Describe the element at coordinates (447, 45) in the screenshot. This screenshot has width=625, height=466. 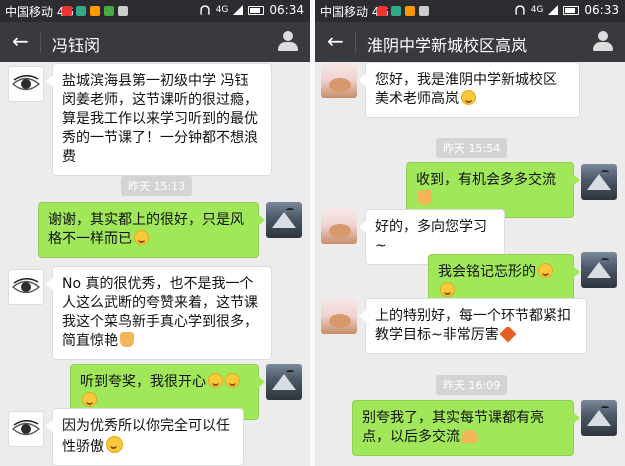
I see `chat-title: 淮阴中学新城校区高岚` at that location.